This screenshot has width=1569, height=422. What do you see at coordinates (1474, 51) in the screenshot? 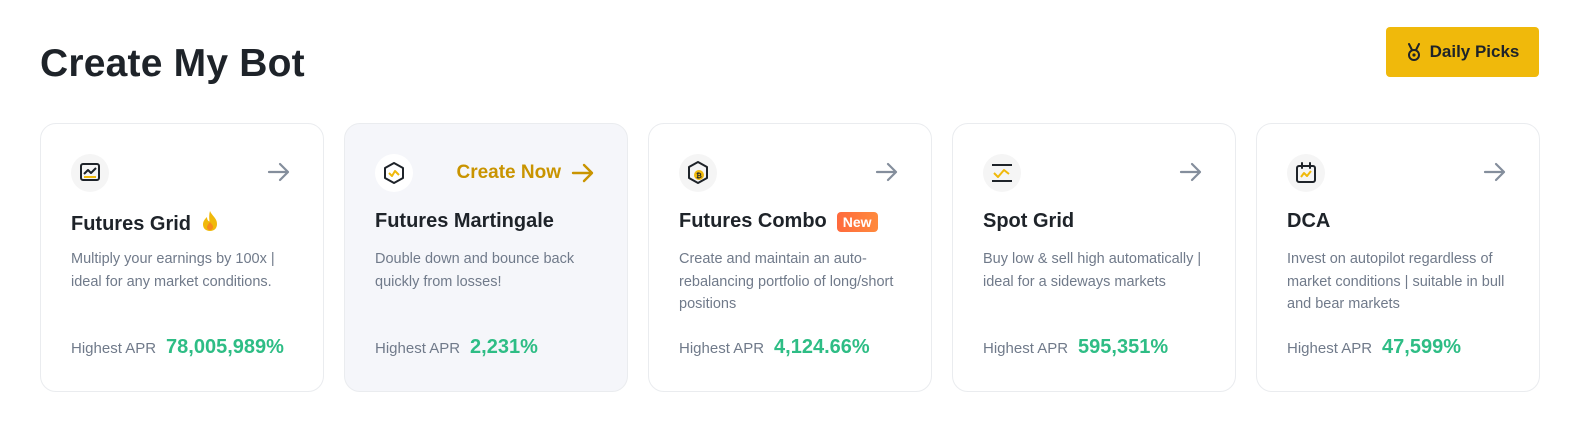
I see `daily-picks-label: Daily Picks` at bounding box center [1474, 51].